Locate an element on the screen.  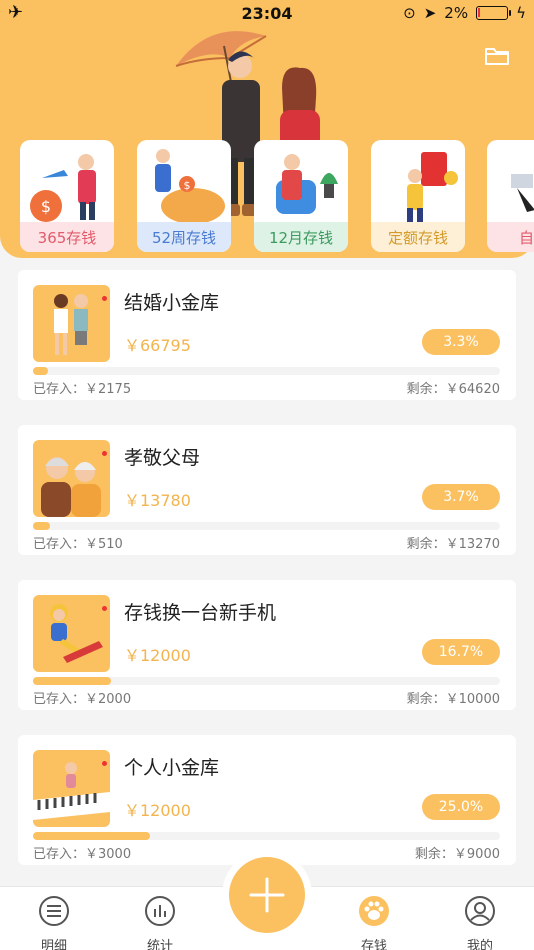
skateboarder-illustration is located at coordinates (76, 633).